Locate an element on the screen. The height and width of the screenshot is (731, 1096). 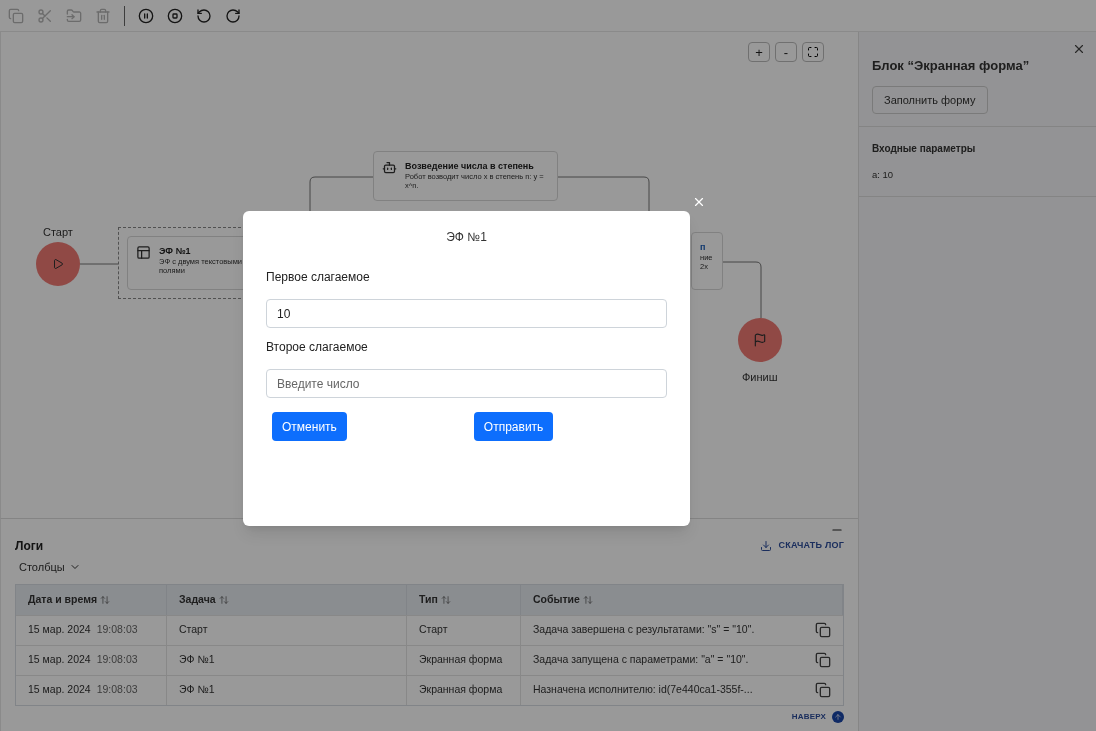
fullscreen-icon is located at coordinates (813, 52).